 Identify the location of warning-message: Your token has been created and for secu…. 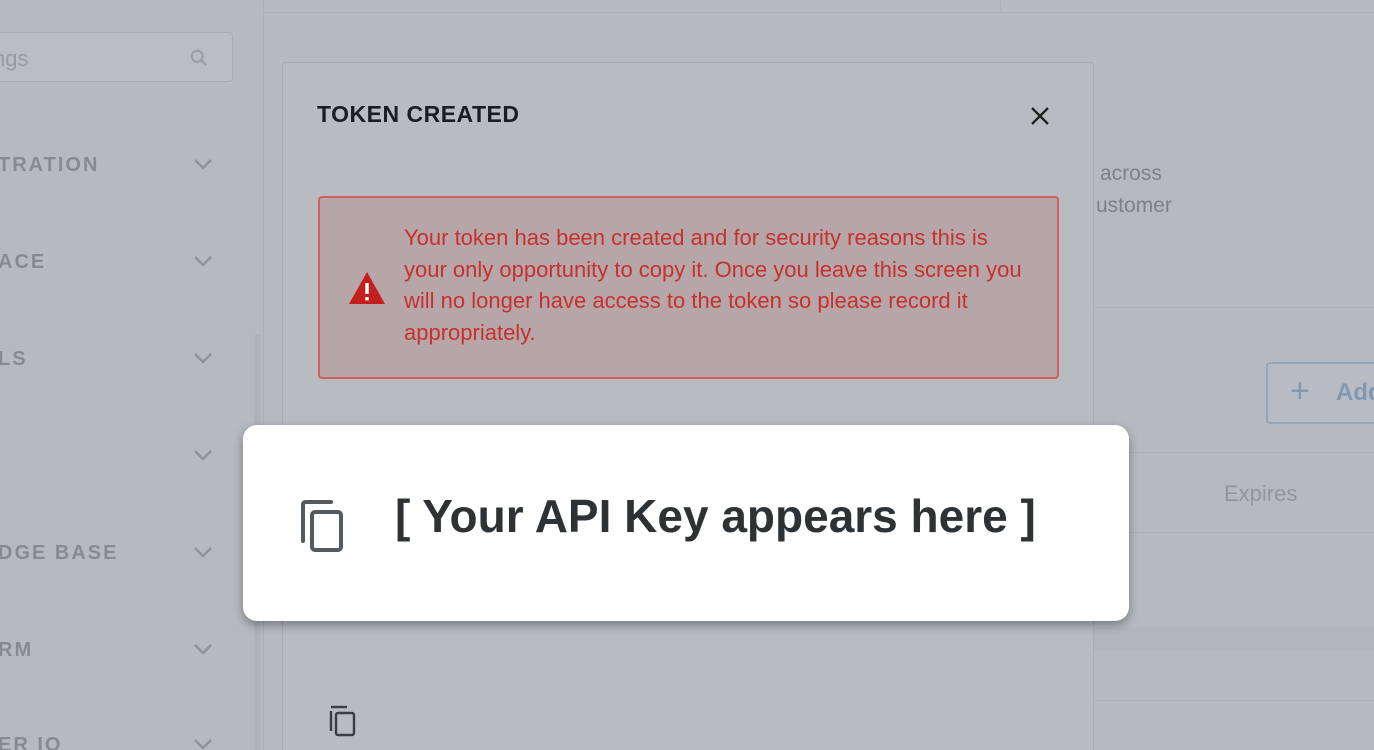
(713, 285).